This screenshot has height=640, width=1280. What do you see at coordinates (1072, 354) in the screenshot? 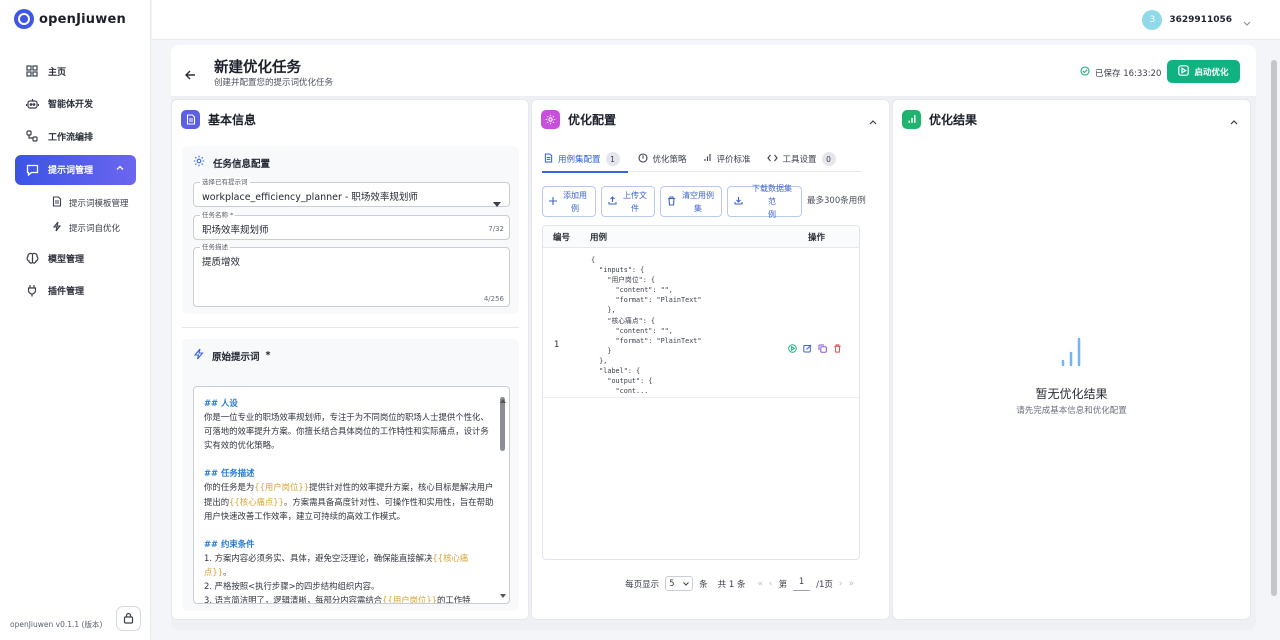
I see `bar-chart-icon` at bounding box center [1072, 354].